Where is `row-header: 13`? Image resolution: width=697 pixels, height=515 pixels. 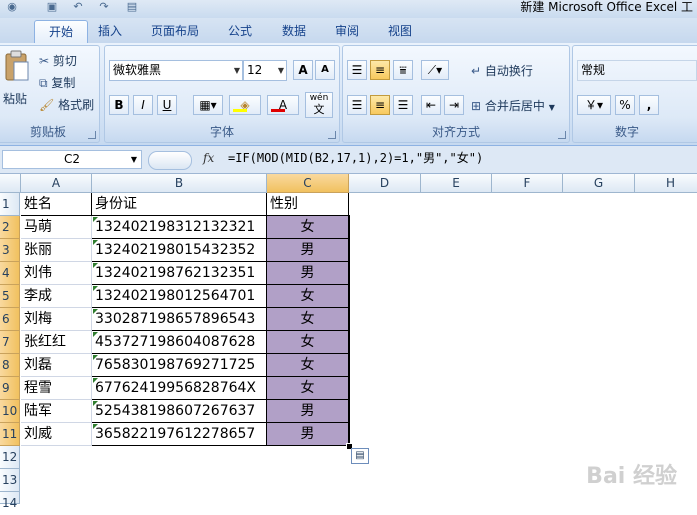
row-header: 13 is located at coordinates (10, 480).